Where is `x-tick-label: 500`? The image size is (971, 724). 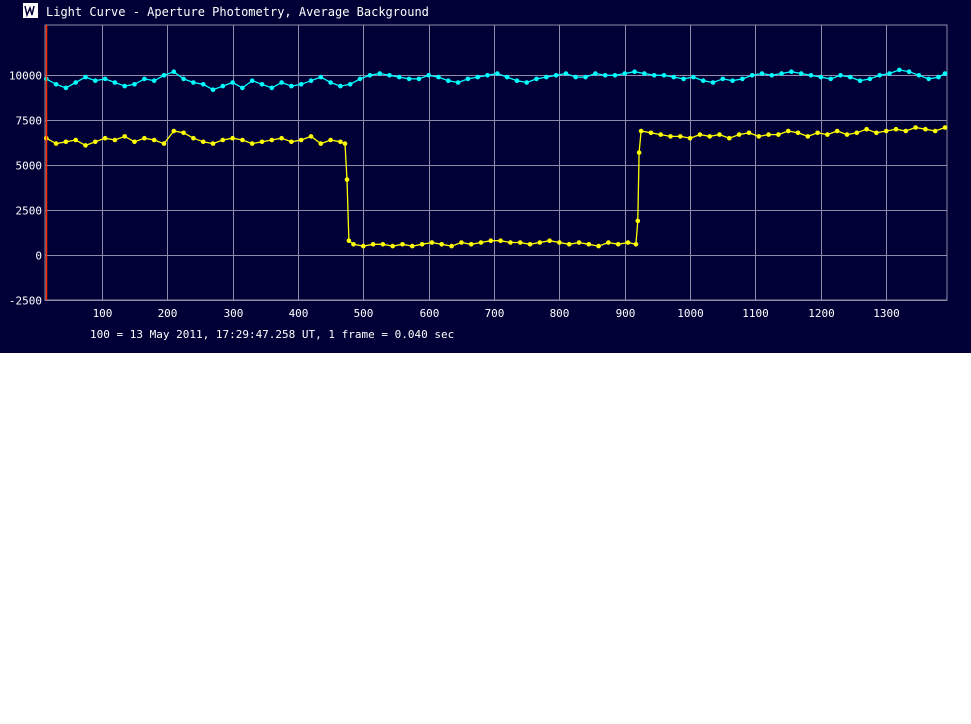
x-tick-label: 500 is located at coordinates (364, 313).